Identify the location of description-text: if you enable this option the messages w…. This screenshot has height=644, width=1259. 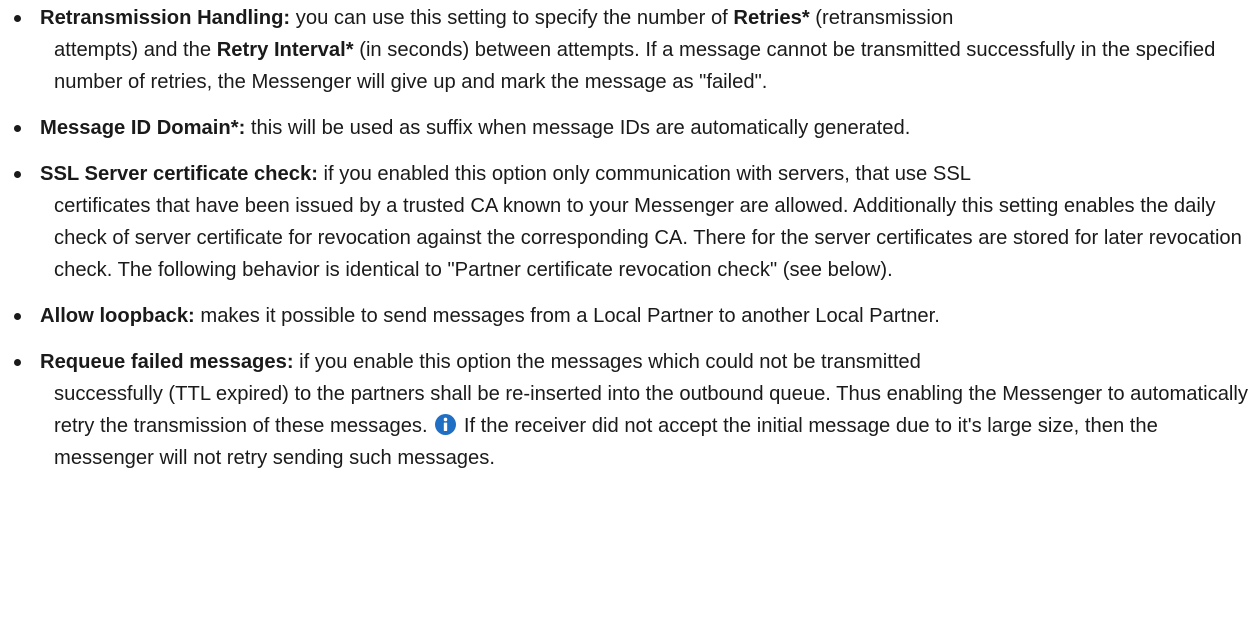
(607, 362).